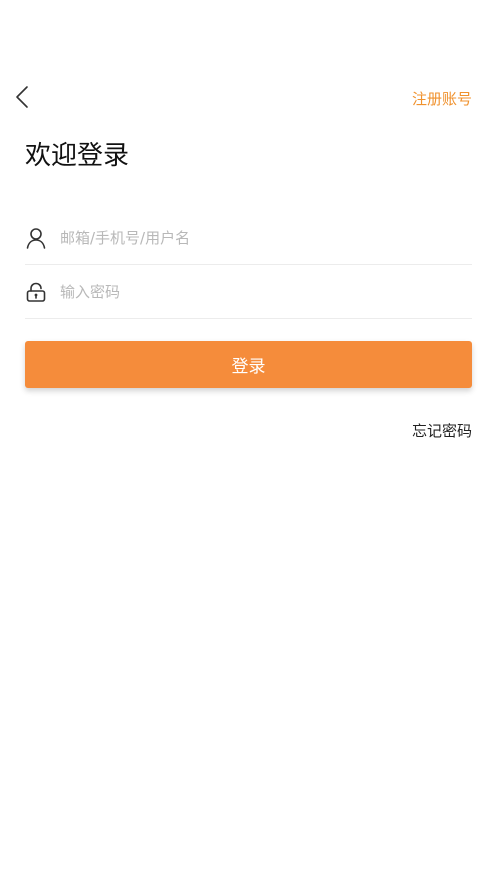 Image resolution: width=497 pixels, height=883 pixels. I want to click on lock-icon, so click(36, 292).